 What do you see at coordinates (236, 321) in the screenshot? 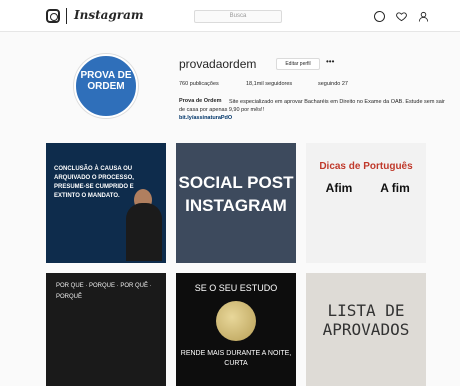
I see `moon-image` at bounding box center [236, 321].